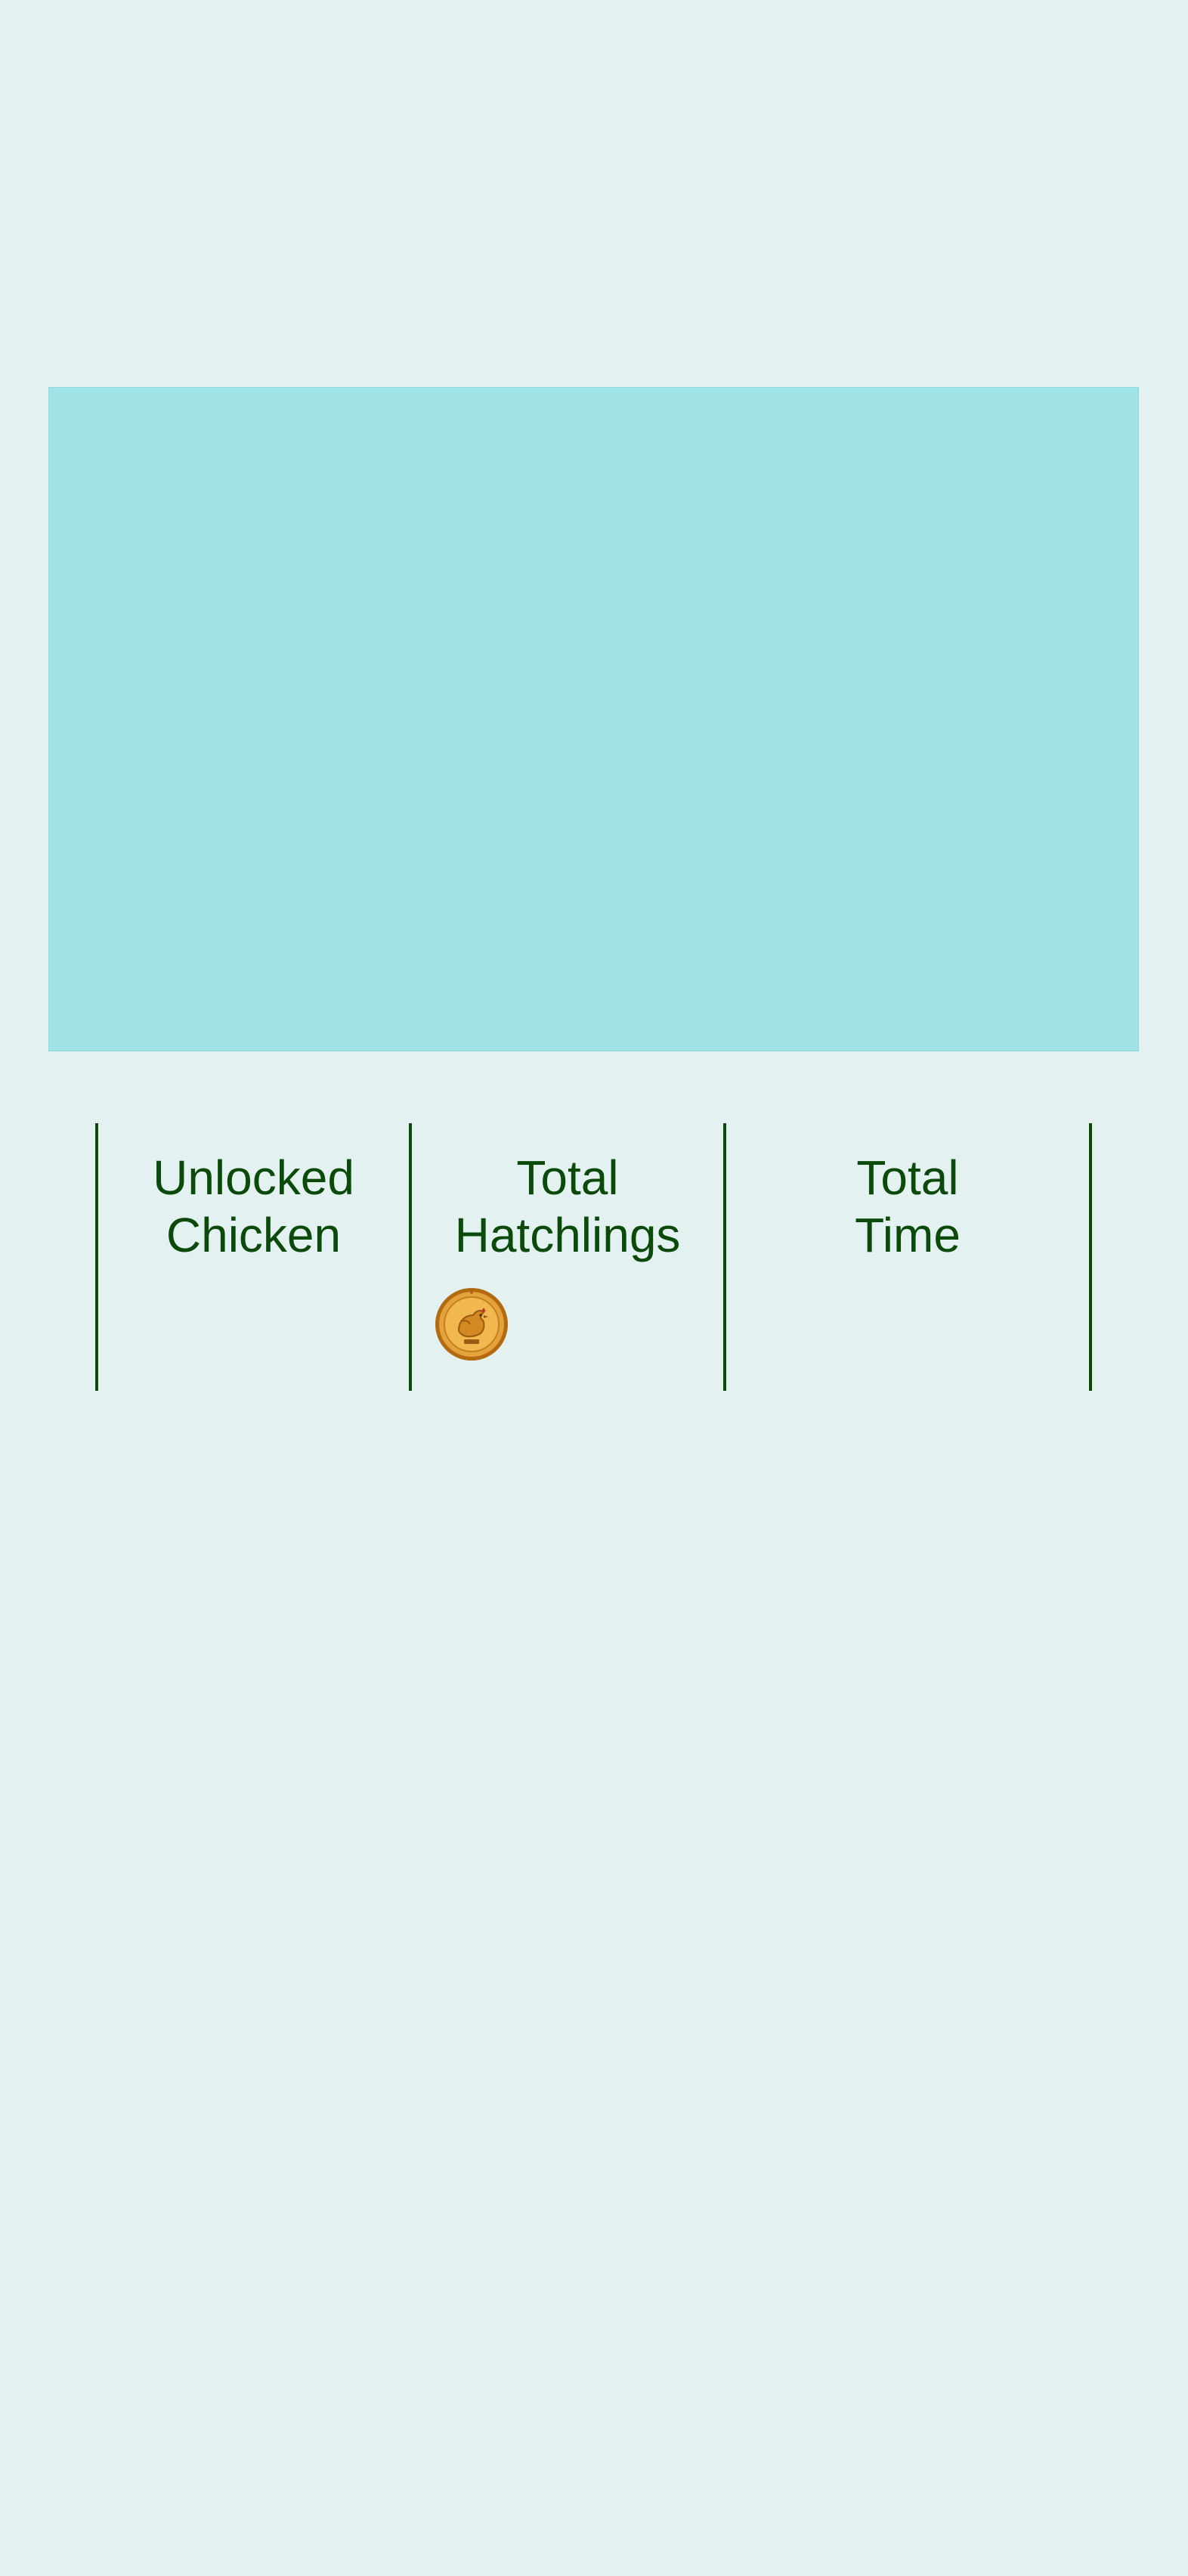 The width and height of the screenshot is (1188, 2576). What do you see at coordinates (253, 1206) in the screenshot?
I see `stat-unlocked-chicken-label: Unlocked Chicken` at bounding box center [253, 1206].